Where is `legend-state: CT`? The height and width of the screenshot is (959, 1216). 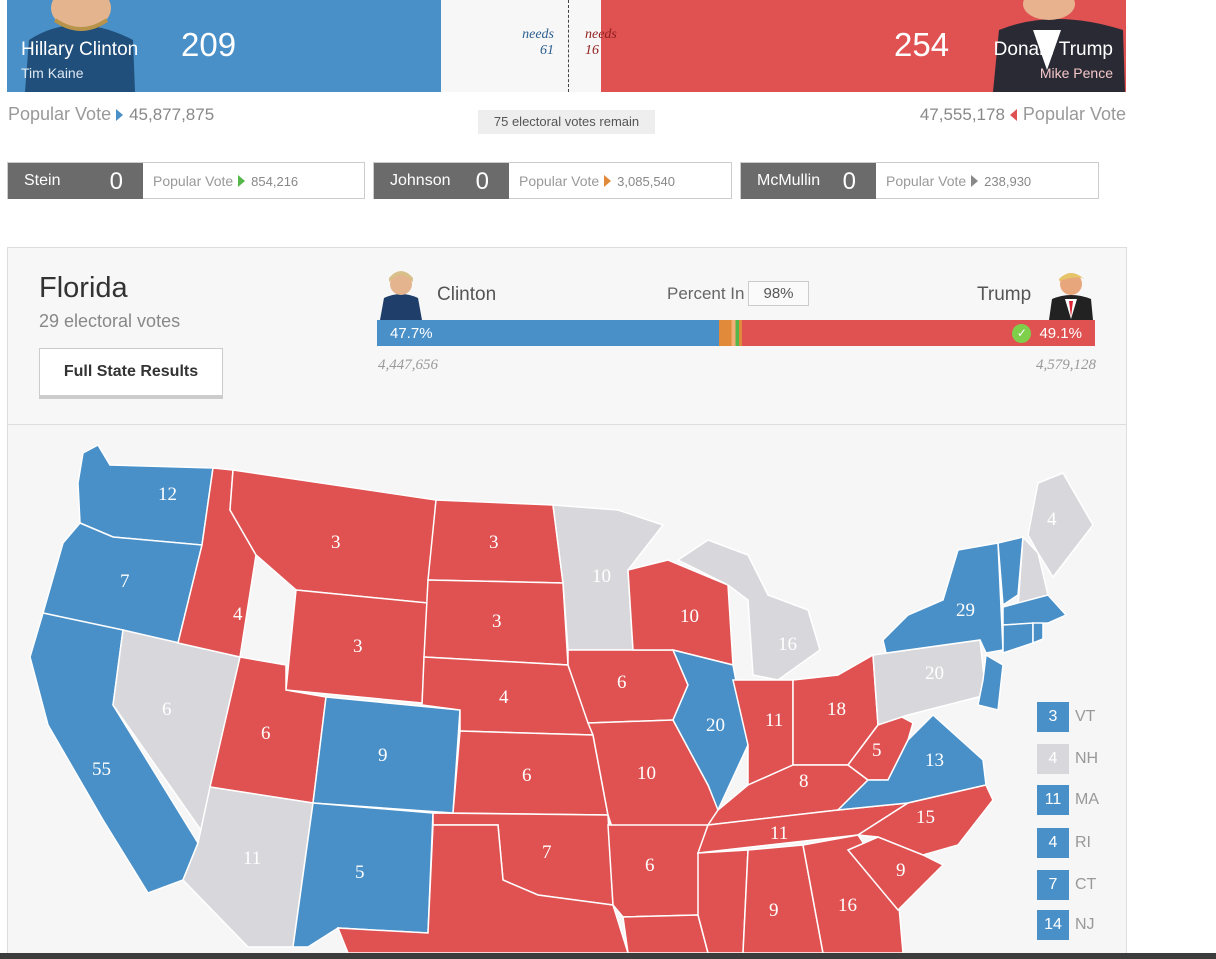
legend-state: CT is located at coordinates (1086, 884).